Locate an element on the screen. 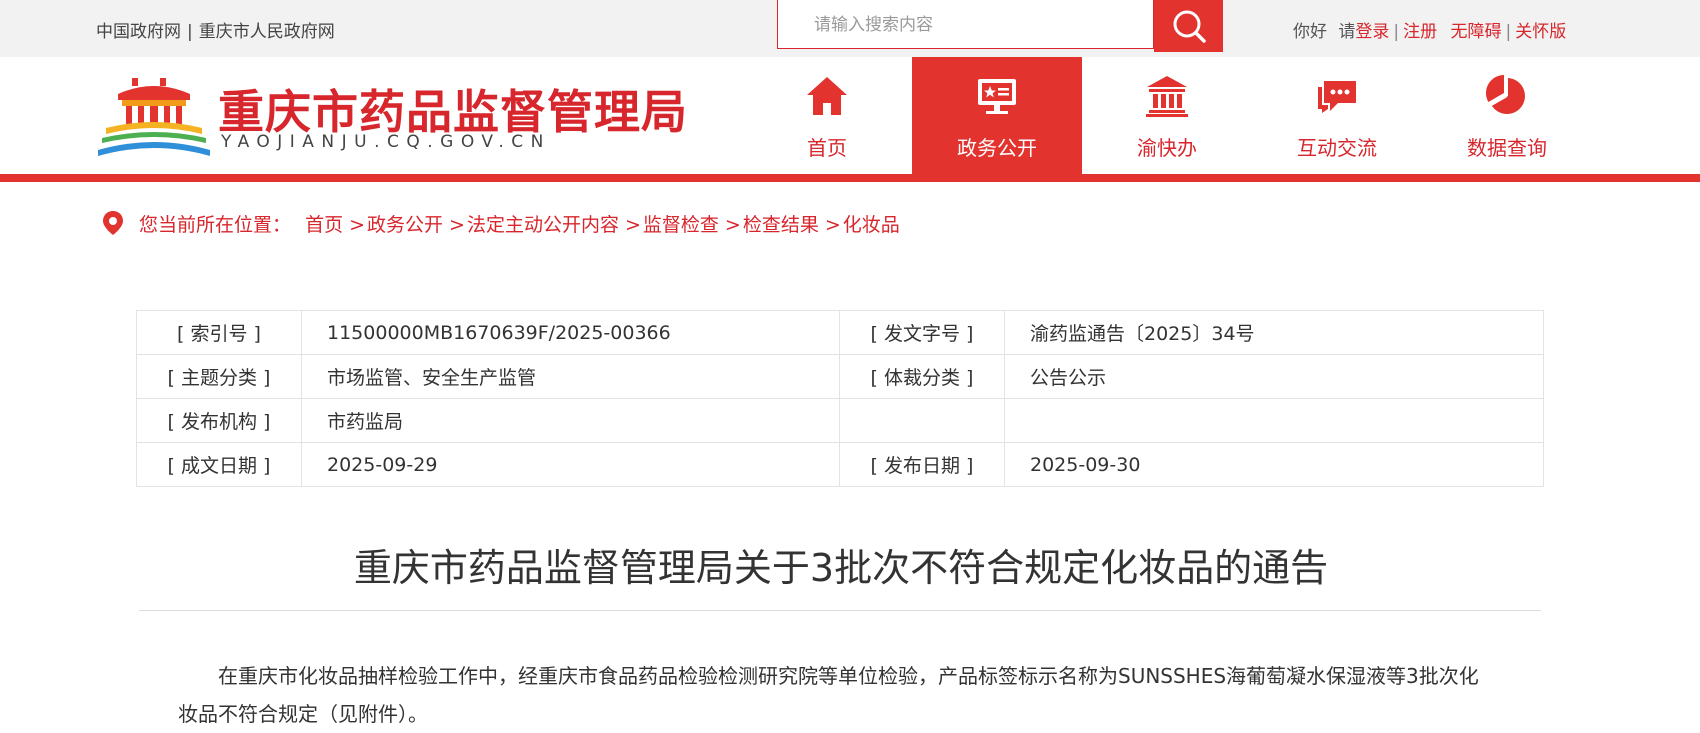 Image resolution: width=1700 pixels, height=733 pixels. link-chongqing-gov: 重庆市人民政府网 is located at coordinates (267, 32).